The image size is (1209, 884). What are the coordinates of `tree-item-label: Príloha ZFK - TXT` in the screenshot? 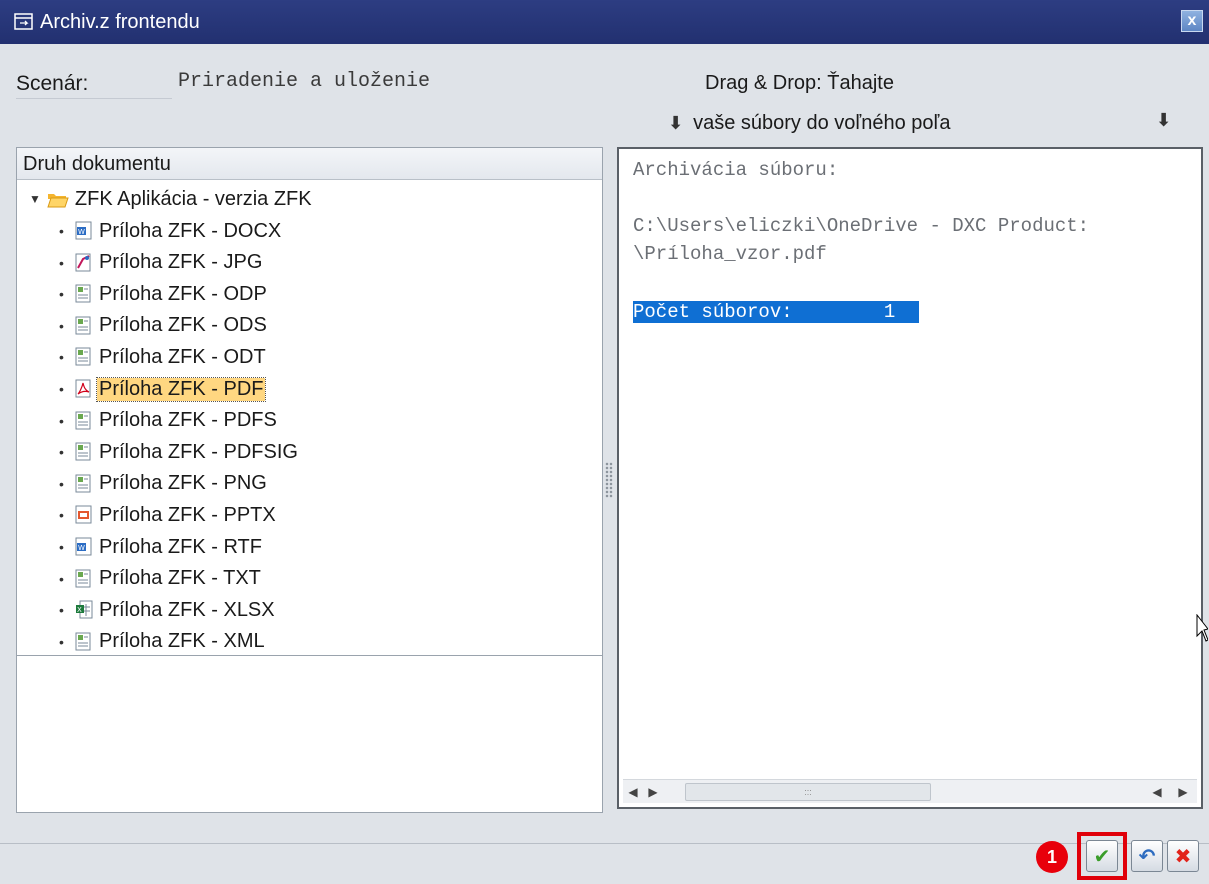 It's located at (180, 578).